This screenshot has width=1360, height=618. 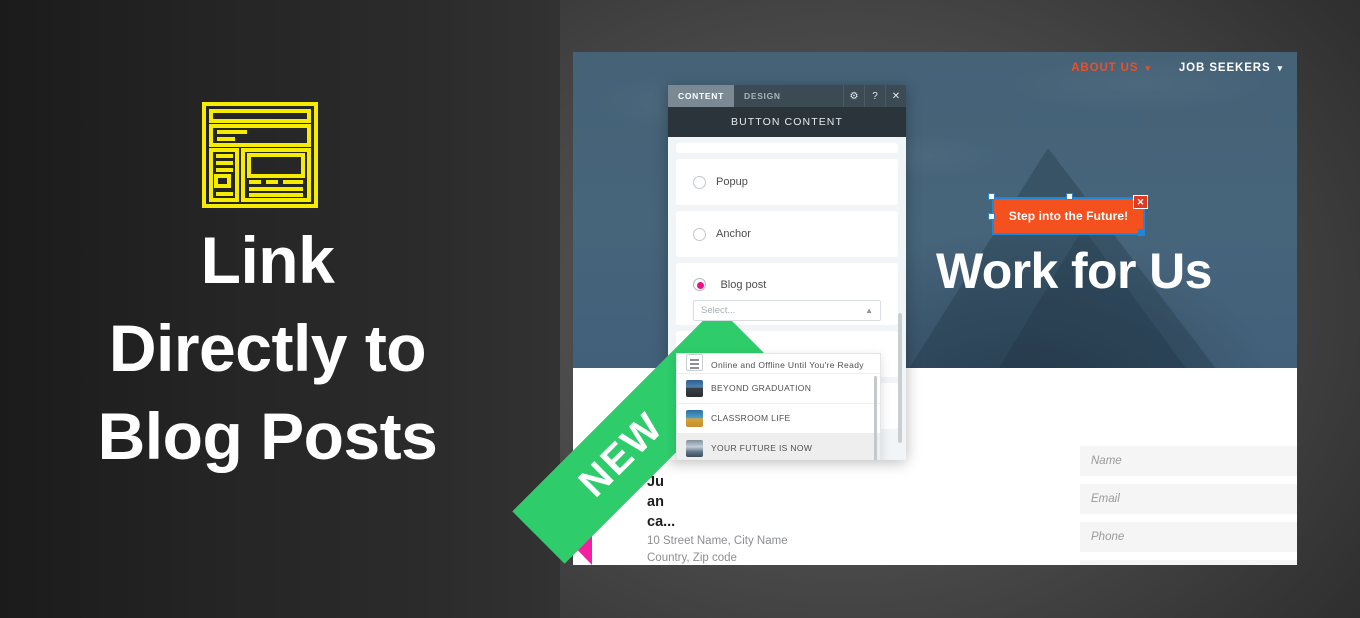 What do you see at coordinates (699, 285) in the screenshot?
I see `radio-blog-post-icon` at bounding box center [699, 285].